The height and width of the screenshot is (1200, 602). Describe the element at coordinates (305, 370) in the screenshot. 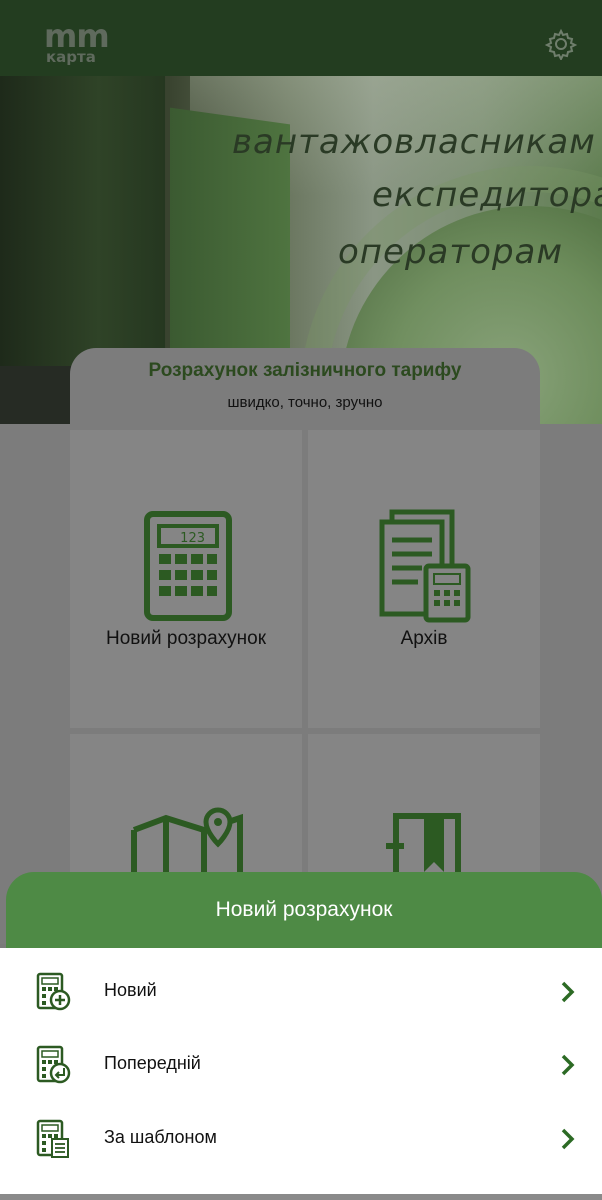

I see `tariff-card-title: Розрахунок залізничного тарифу` at that location.